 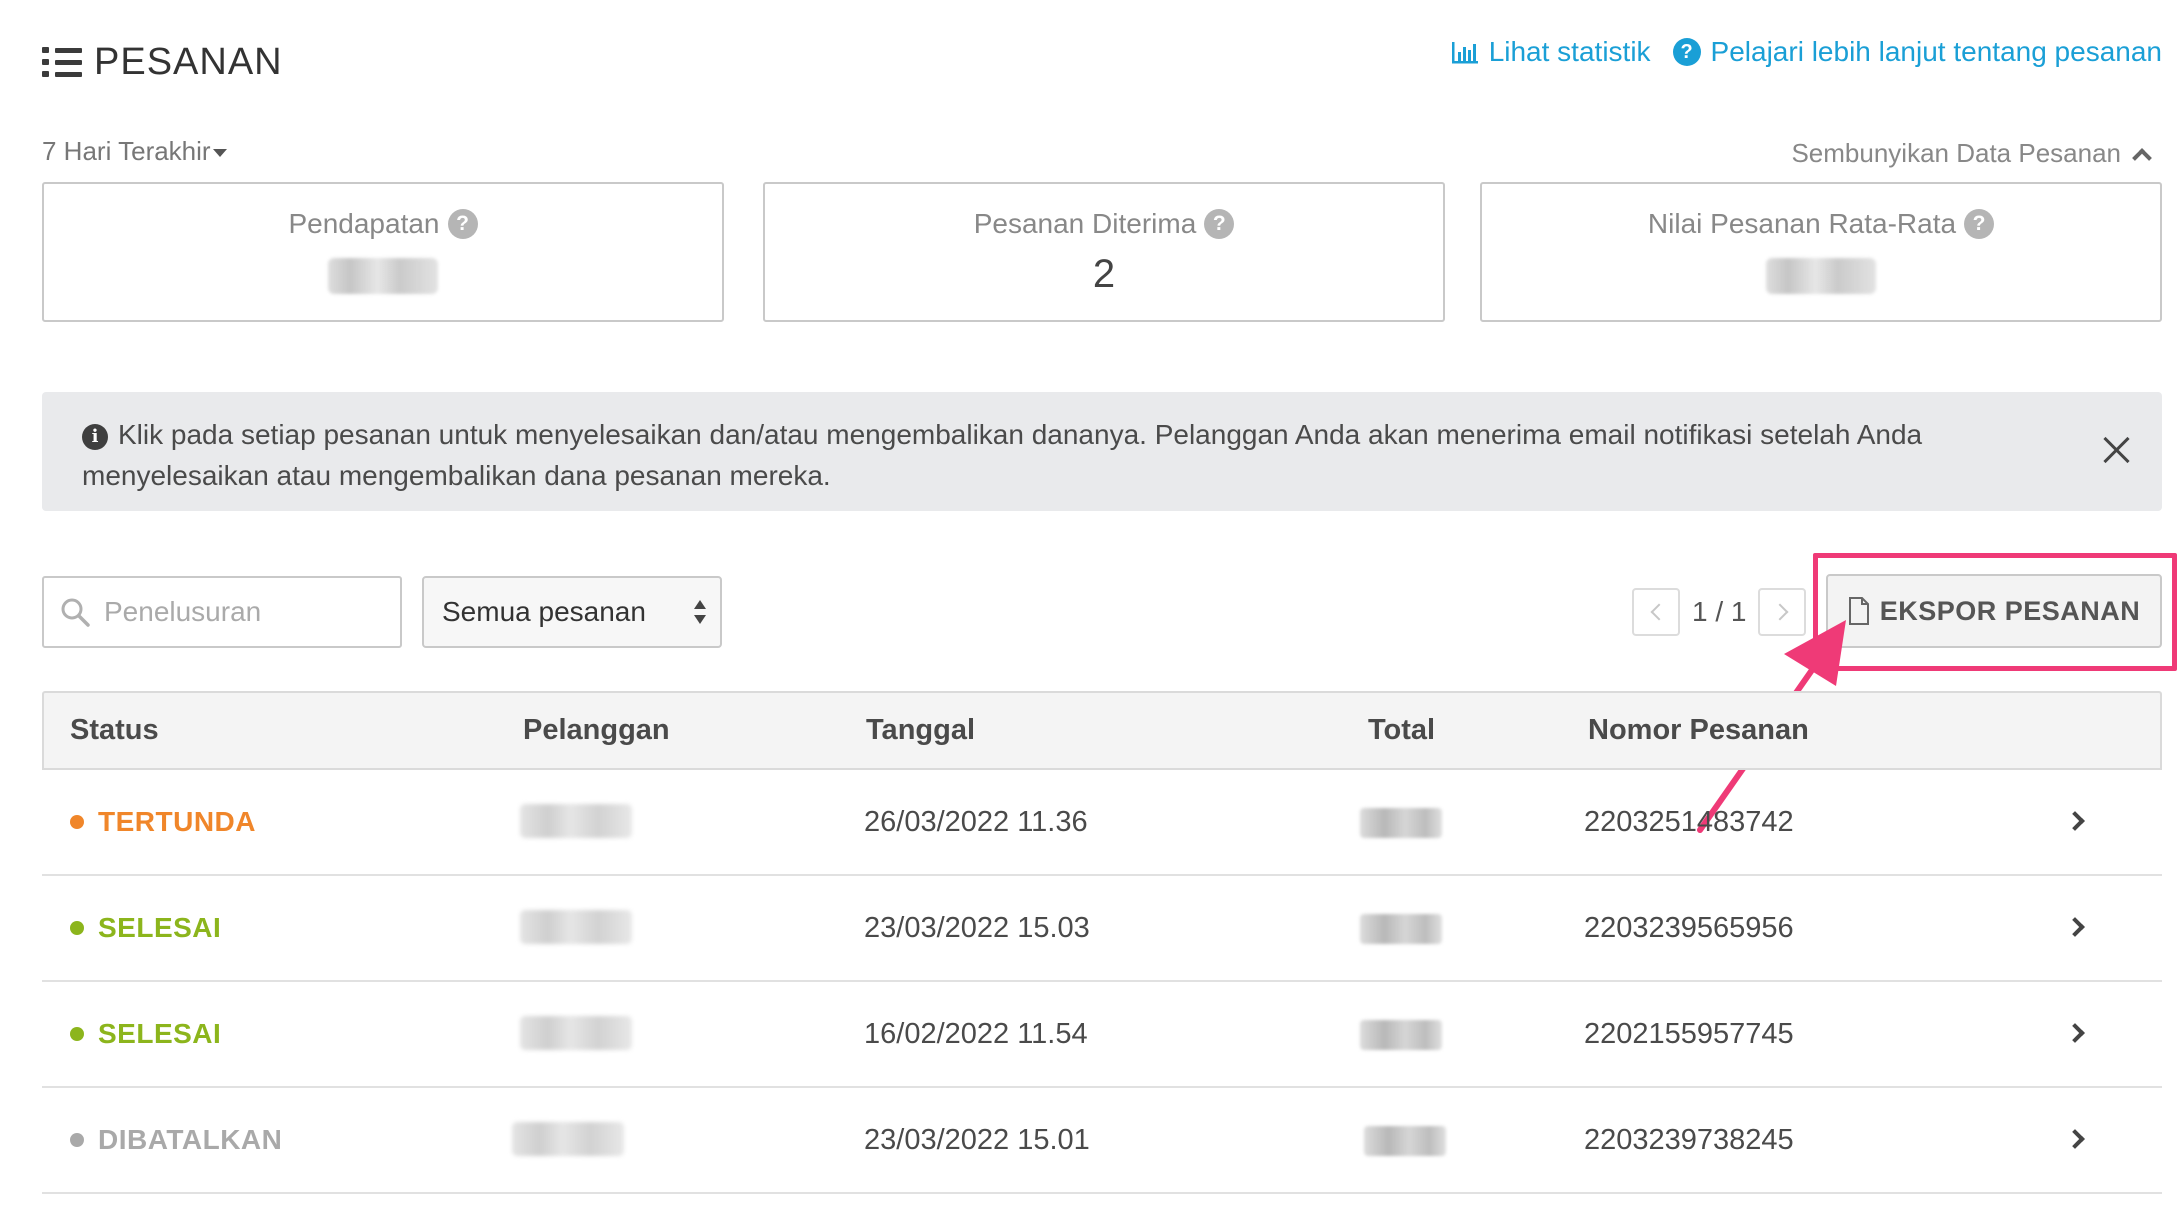 I want to click on document-icon, so click(x=1858, y=611).